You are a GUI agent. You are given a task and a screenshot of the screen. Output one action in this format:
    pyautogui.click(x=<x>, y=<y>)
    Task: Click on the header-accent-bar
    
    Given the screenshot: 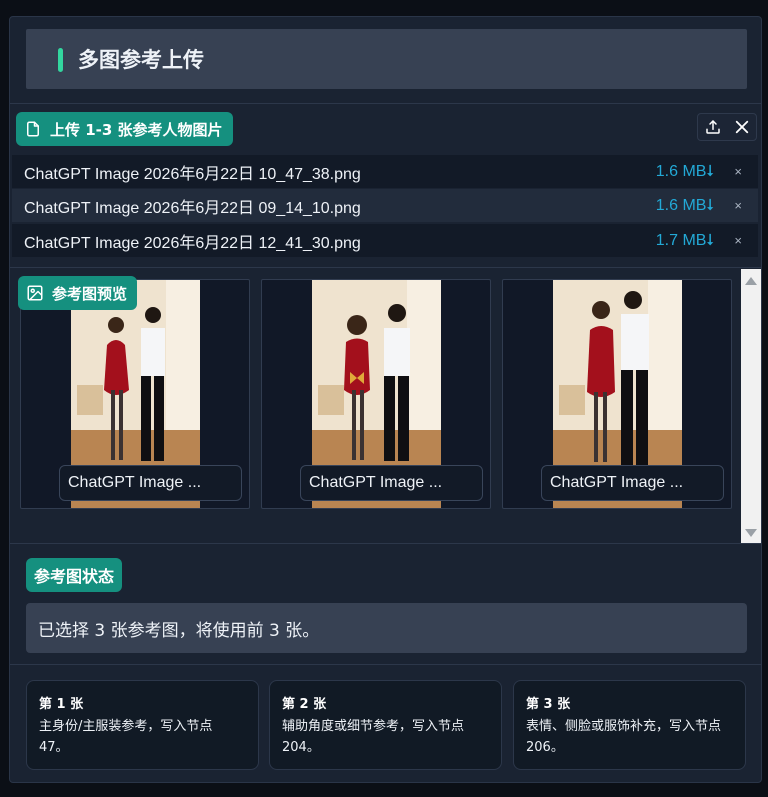 What is the action you would take?
    pyautogui.click(x=60, y=60)
    